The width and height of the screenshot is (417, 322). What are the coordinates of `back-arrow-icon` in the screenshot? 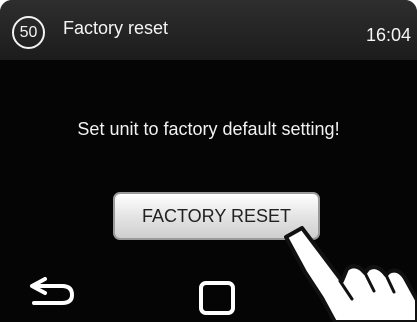 It's located at (52, 291).